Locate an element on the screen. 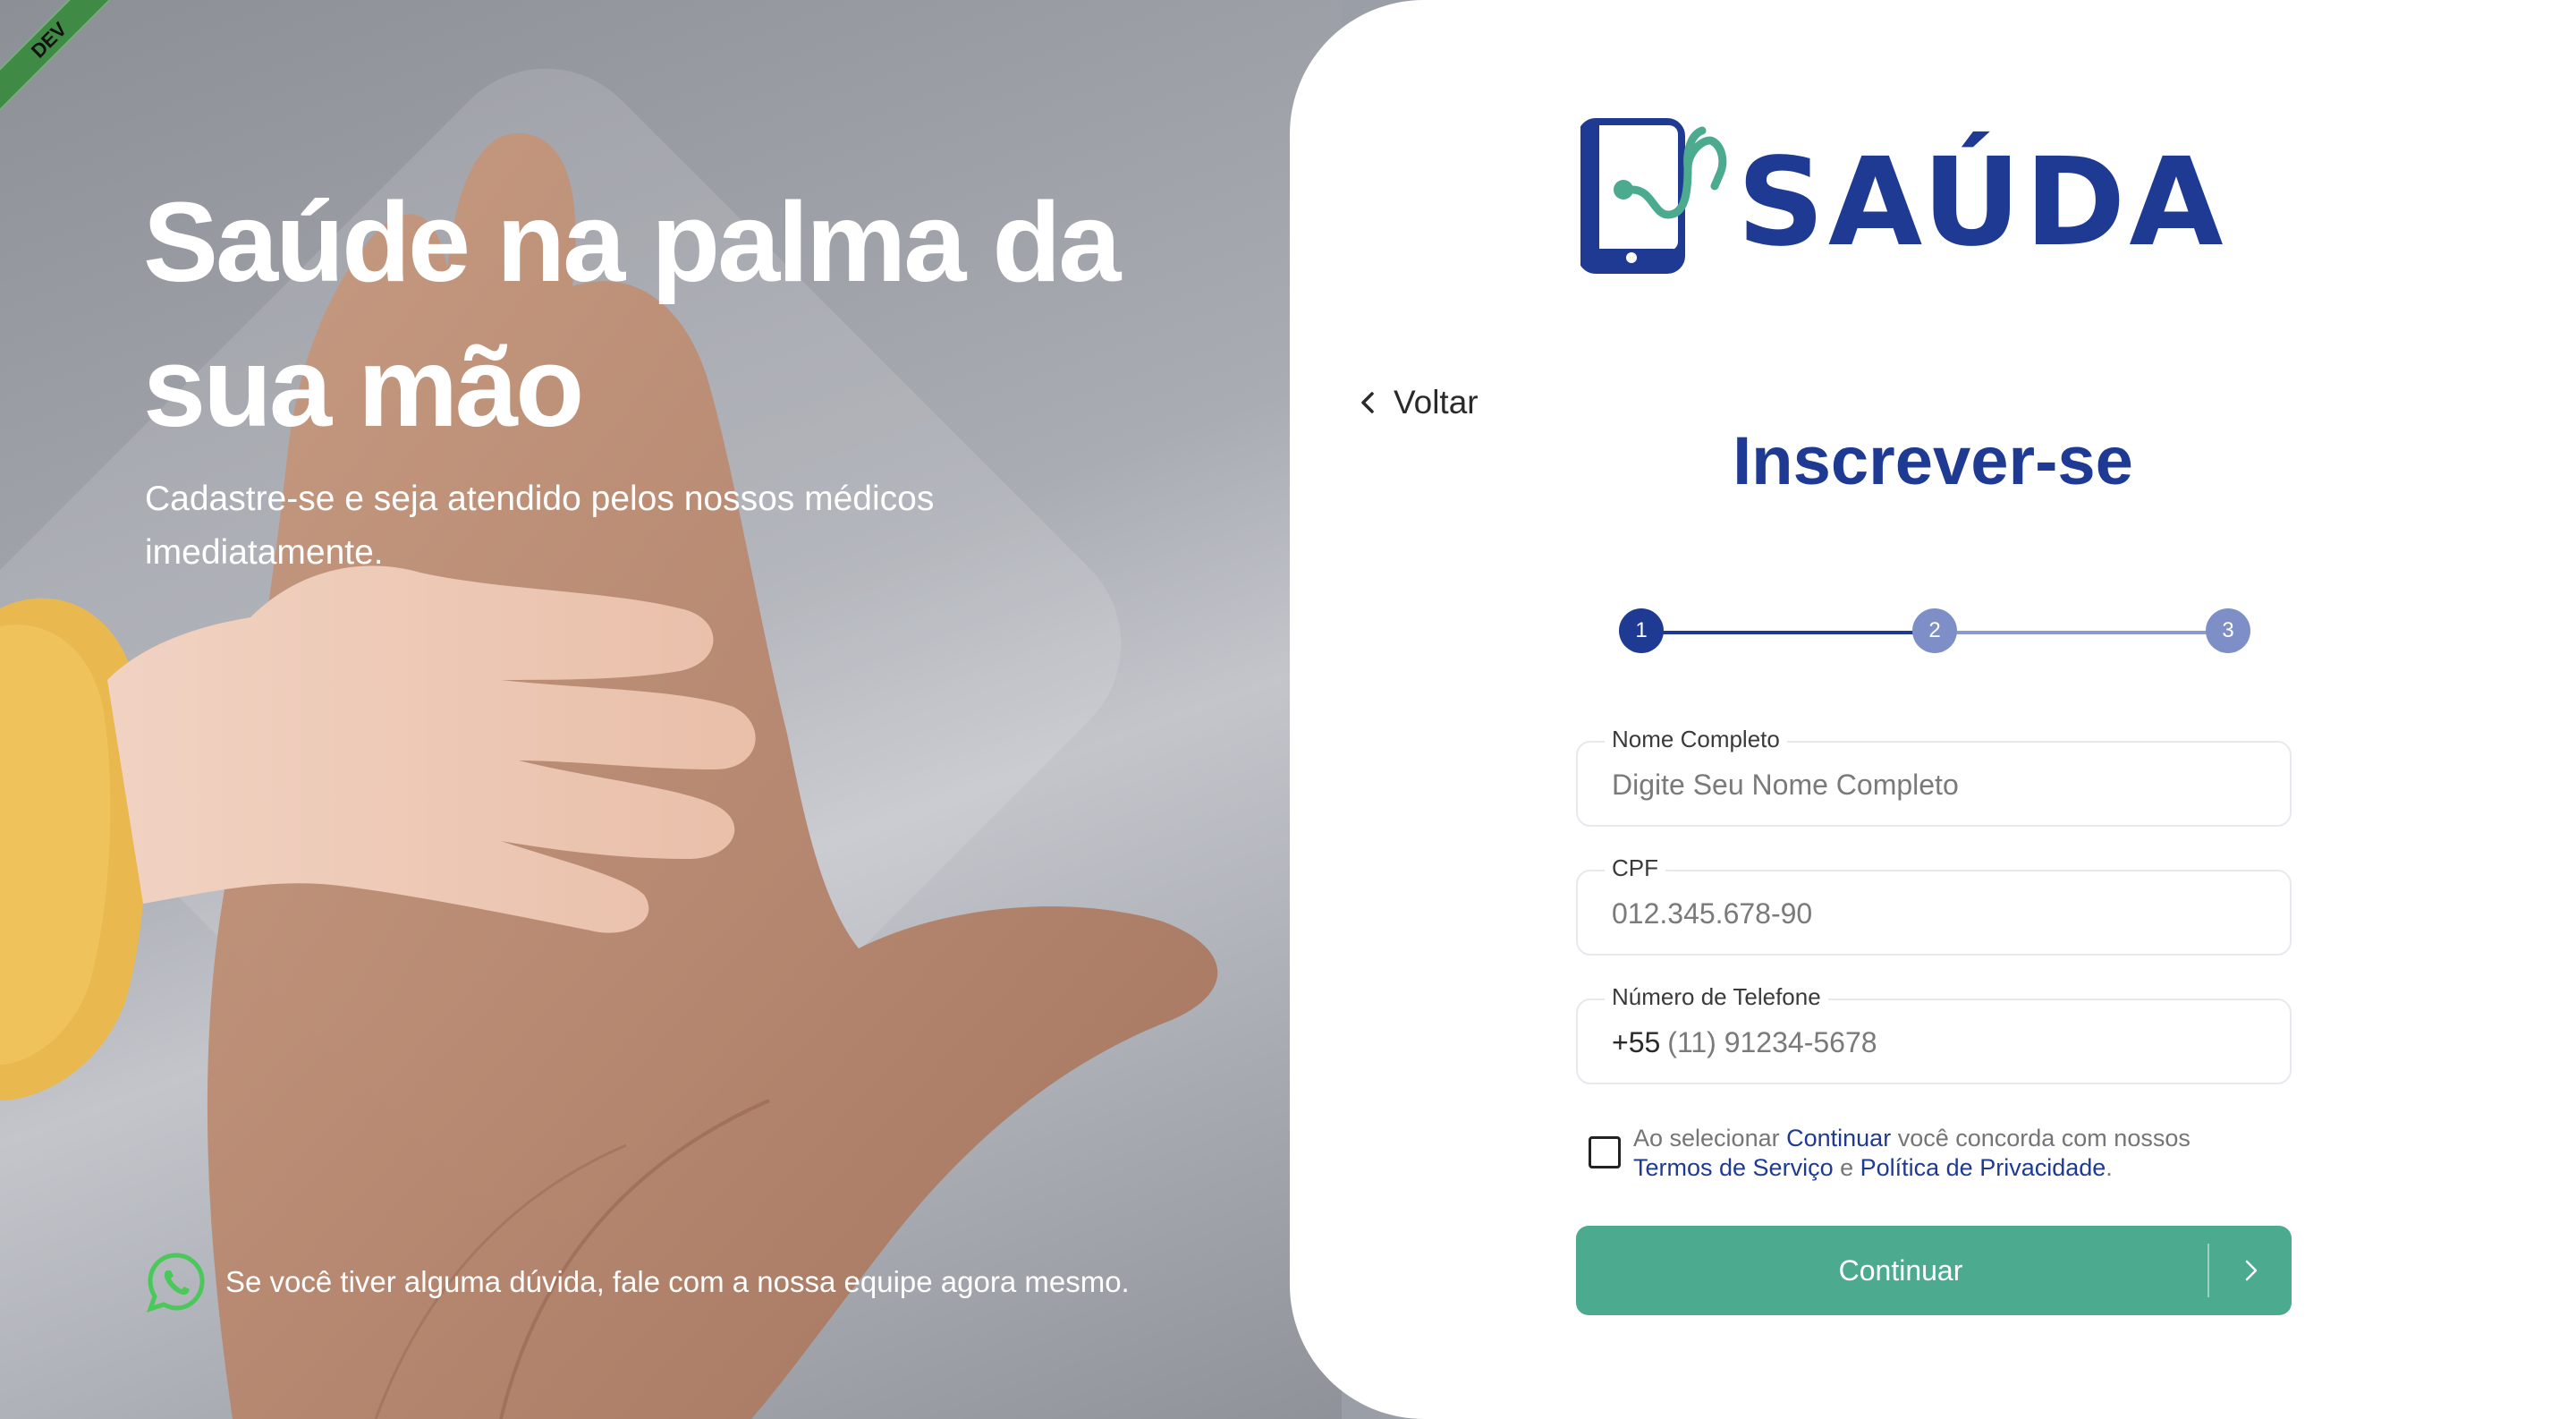 This screenshot has width=2576, height=1419. phone-input is located at coordinates (1936, 1042).